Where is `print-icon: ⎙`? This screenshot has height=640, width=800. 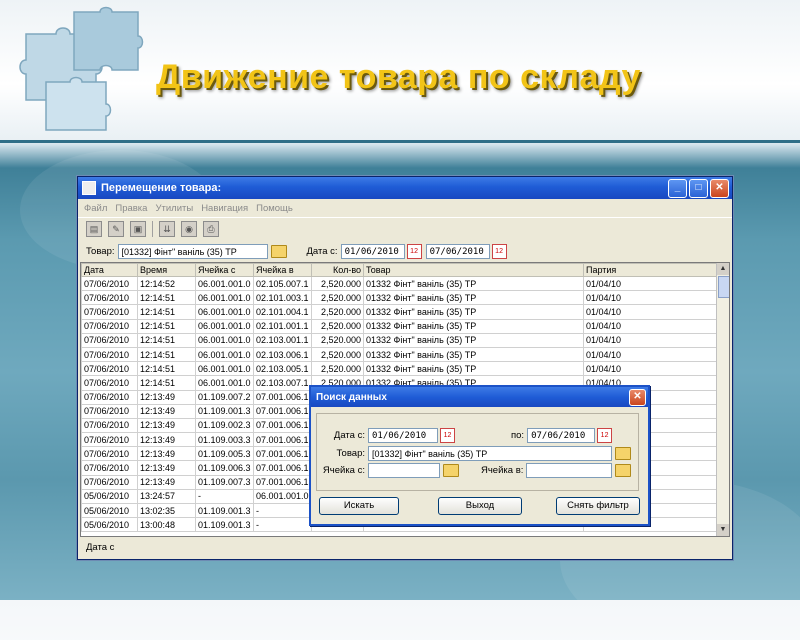
print-icon: ⎙ is located at coordinates (211, 229).